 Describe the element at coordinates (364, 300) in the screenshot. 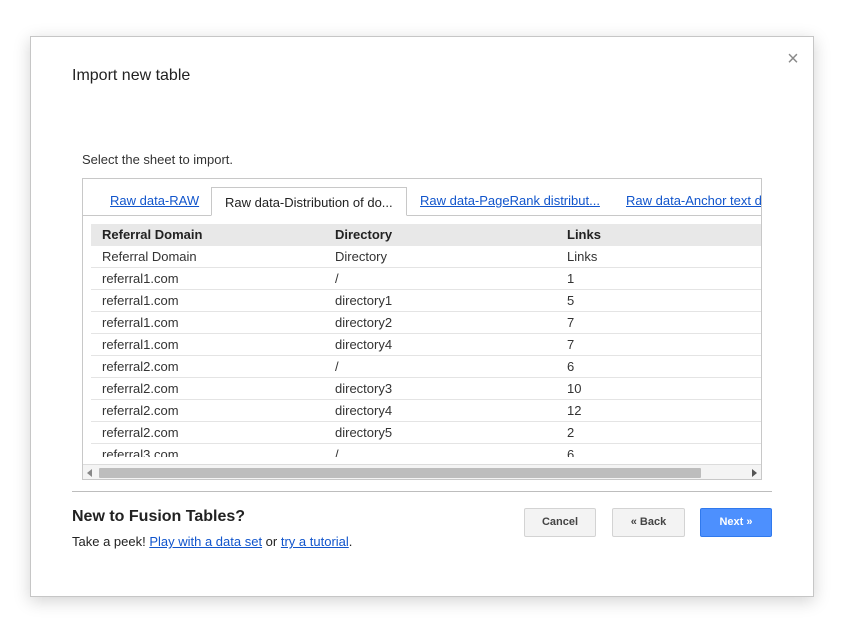

I see `table-cell: directory1` at that location.